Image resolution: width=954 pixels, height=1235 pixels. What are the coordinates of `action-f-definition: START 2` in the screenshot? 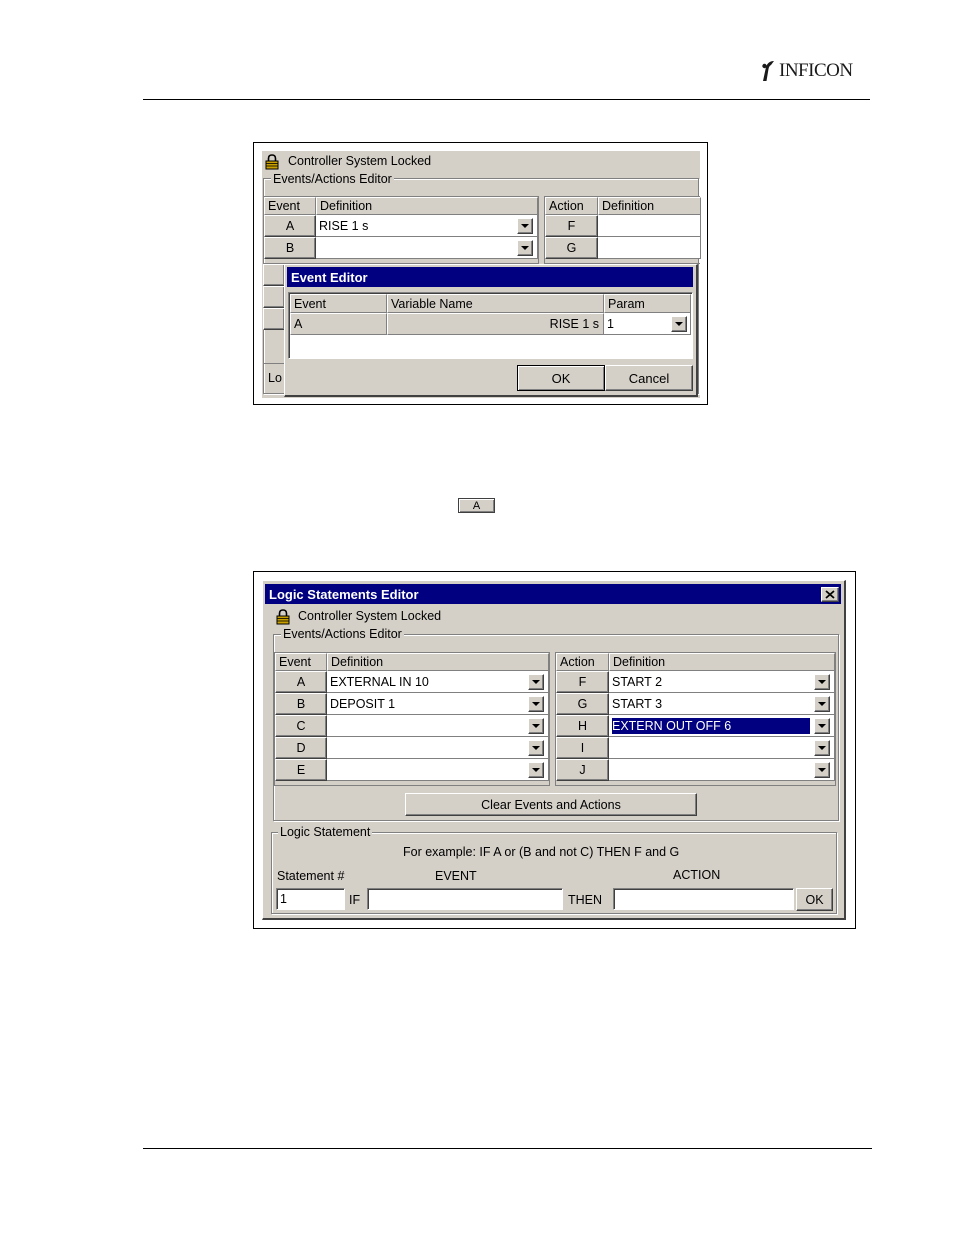 It's located at (722, 682).